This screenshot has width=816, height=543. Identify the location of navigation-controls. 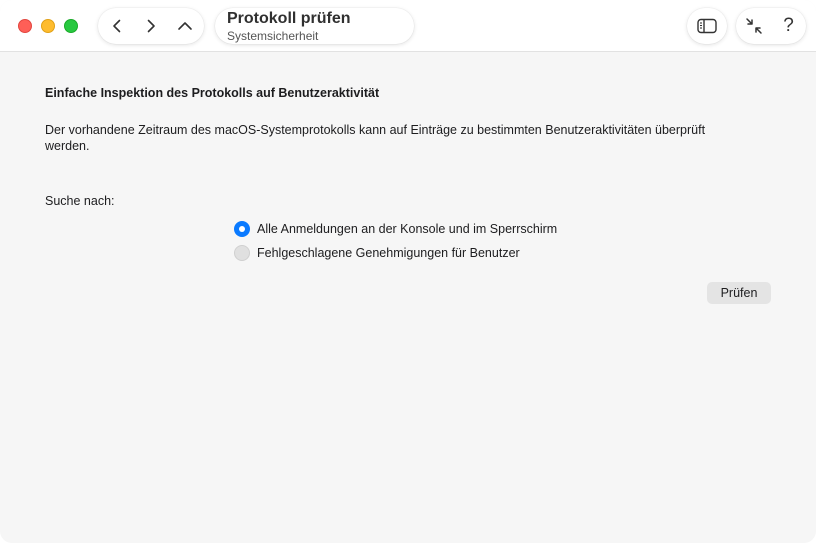
(151, 26).